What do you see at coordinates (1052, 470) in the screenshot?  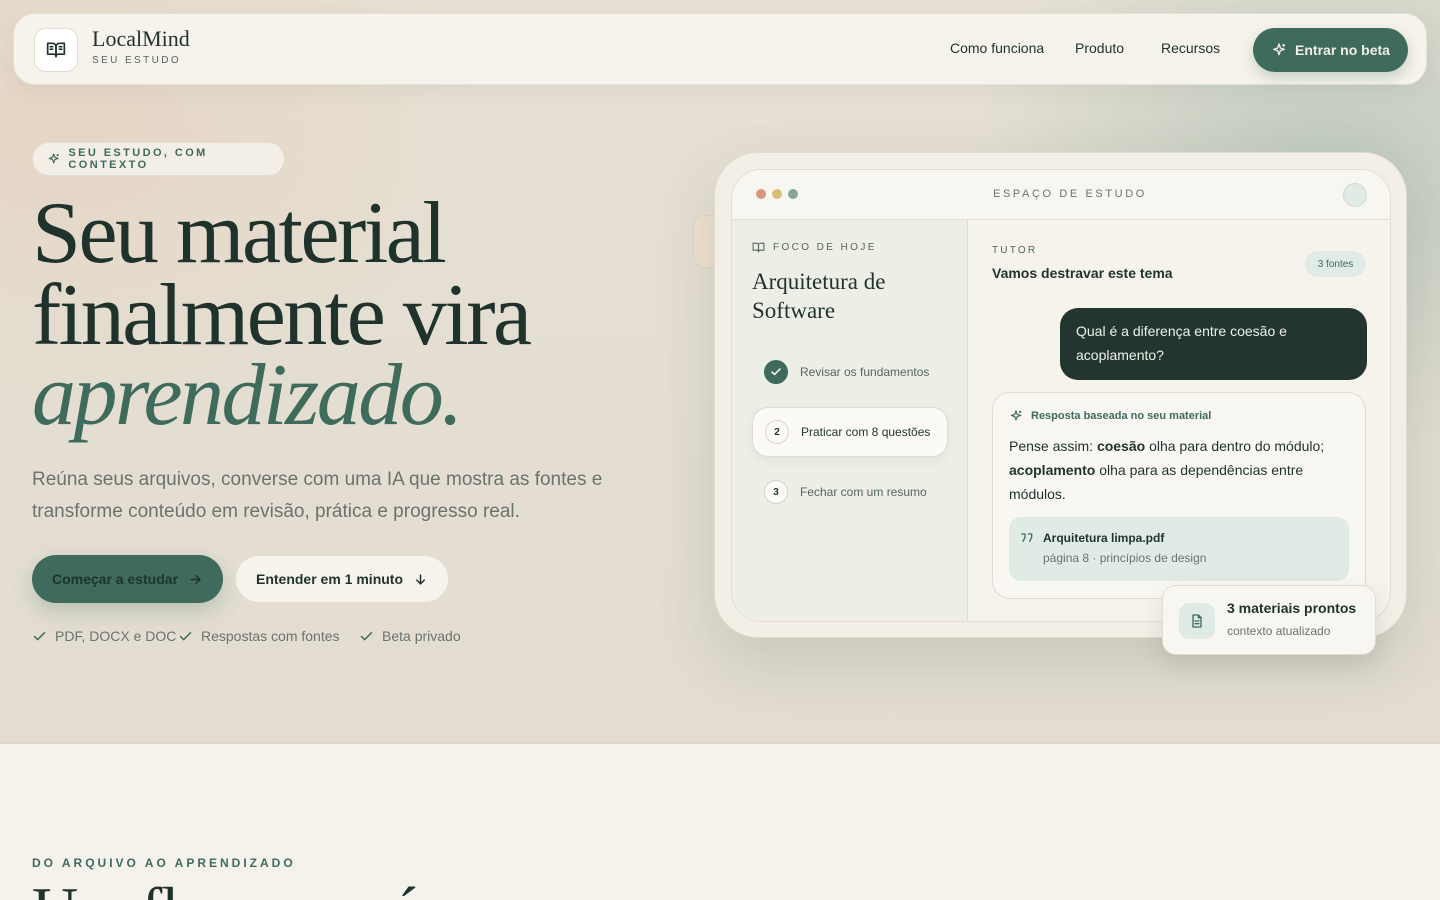 I see `answer-term-acoplamento: acoplamento` at bounding box center [1052, 470].